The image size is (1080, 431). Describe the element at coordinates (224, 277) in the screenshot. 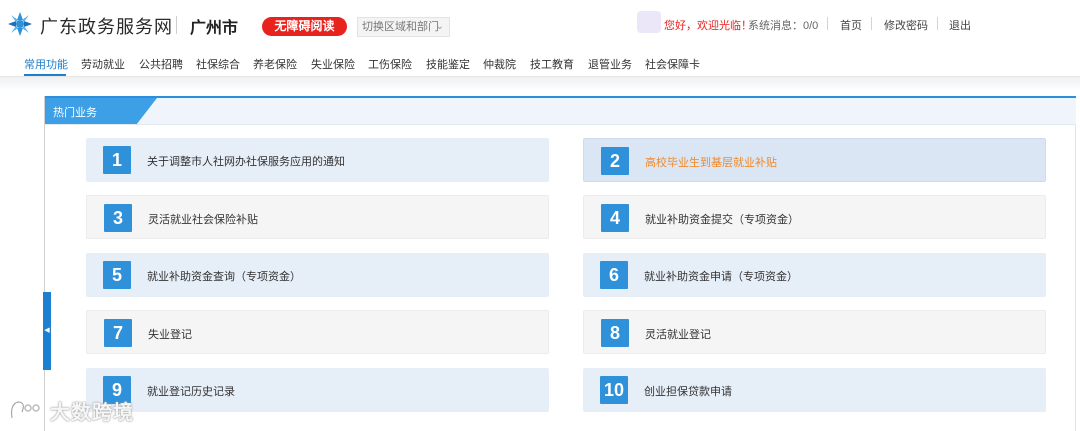

I see `card-label: 就业补助资金查询（专项资金）` at that location.